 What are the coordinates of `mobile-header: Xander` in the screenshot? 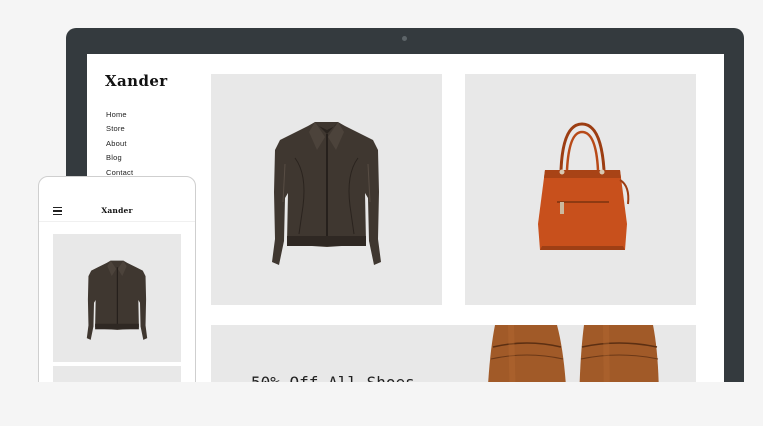 It's located at (117, 211).